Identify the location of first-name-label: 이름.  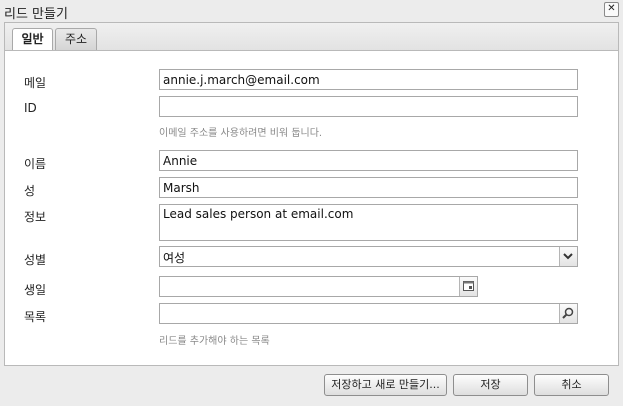
(35, 164).